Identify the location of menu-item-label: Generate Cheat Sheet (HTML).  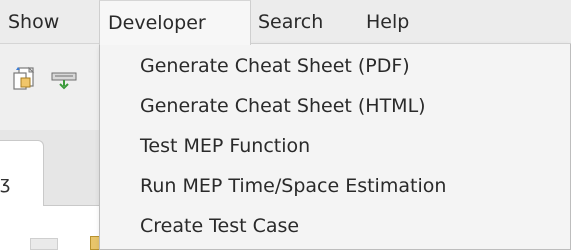
(283, 106).